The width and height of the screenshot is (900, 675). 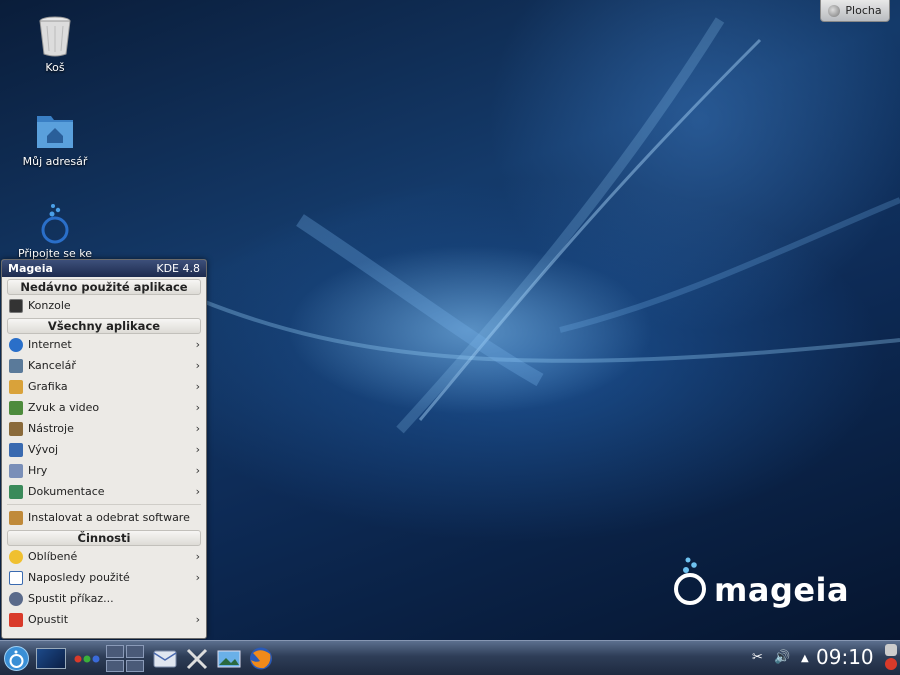 I want to click on activities-header: Činnosti, so click(x=104, y=538).